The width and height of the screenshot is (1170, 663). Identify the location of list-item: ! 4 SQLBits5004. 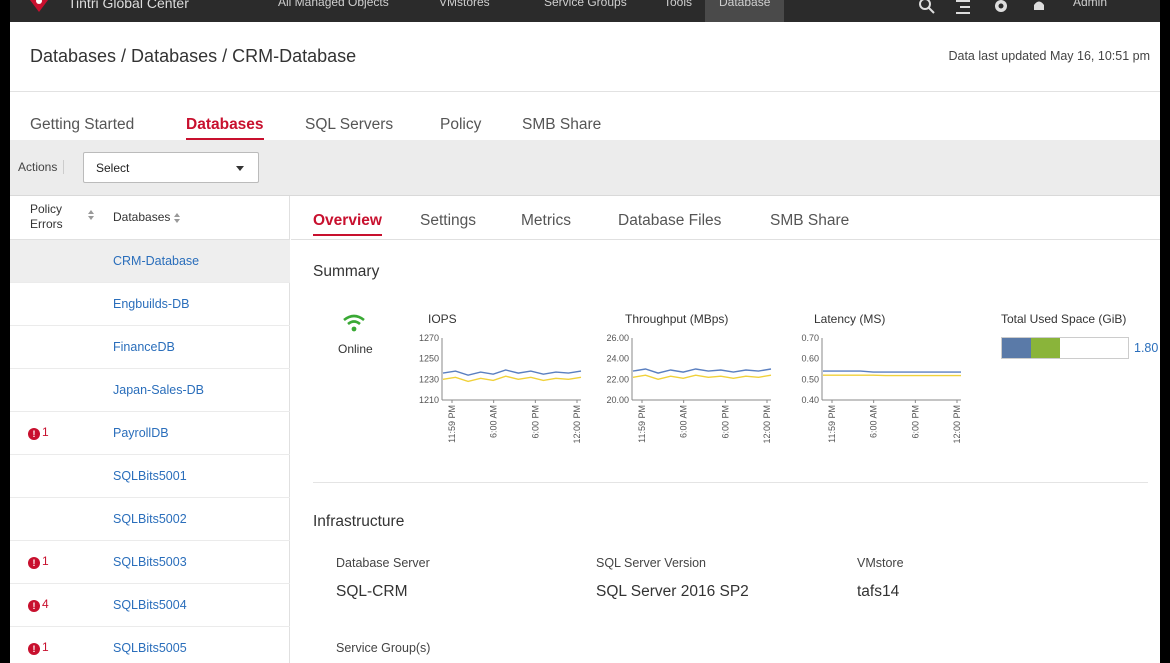
(150, 605).